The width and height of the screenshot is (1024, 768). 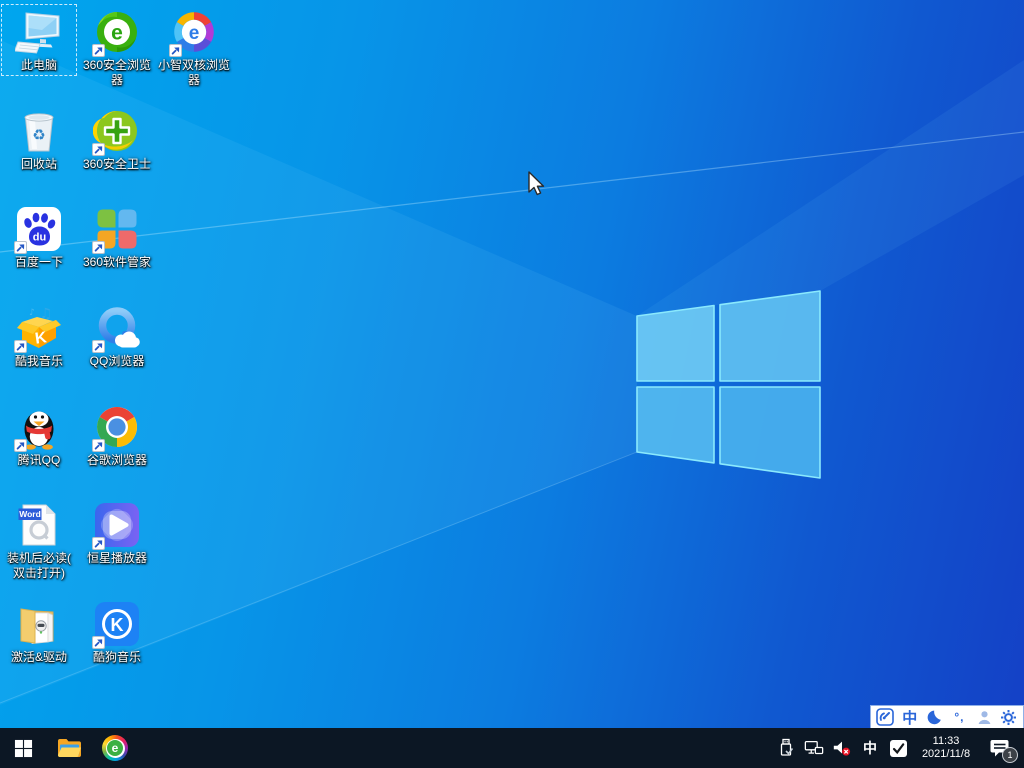 I want to click on system-tray: 中 11:33 2021/11/8 1, so click(x=900, y=748).